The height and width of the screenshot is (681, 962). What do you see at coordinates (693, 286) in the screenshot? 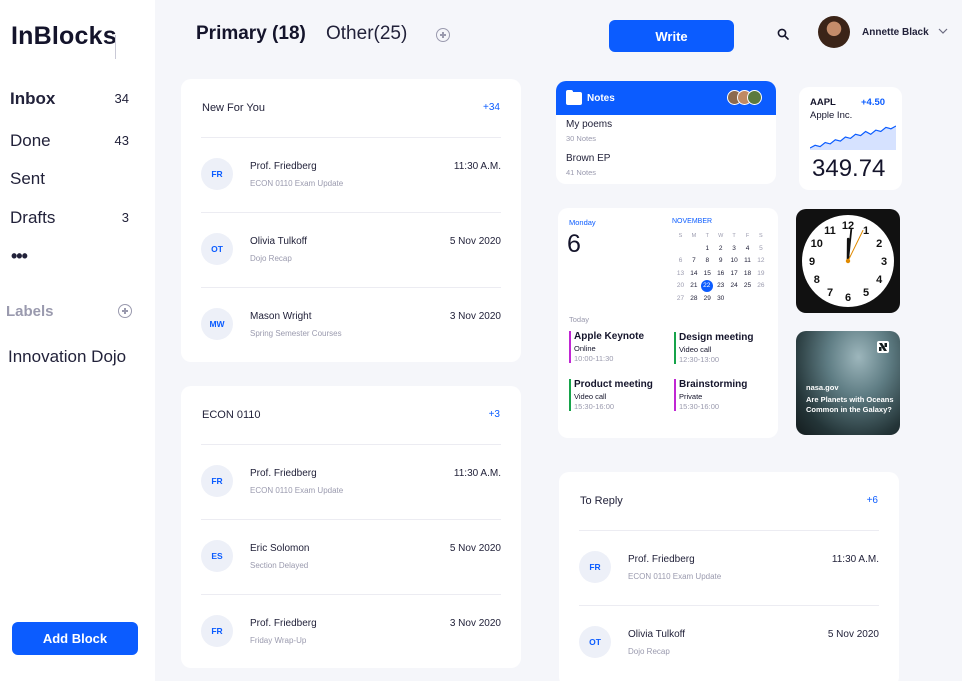
I see `calendar-date: 21` at bounding box center [693, 286].